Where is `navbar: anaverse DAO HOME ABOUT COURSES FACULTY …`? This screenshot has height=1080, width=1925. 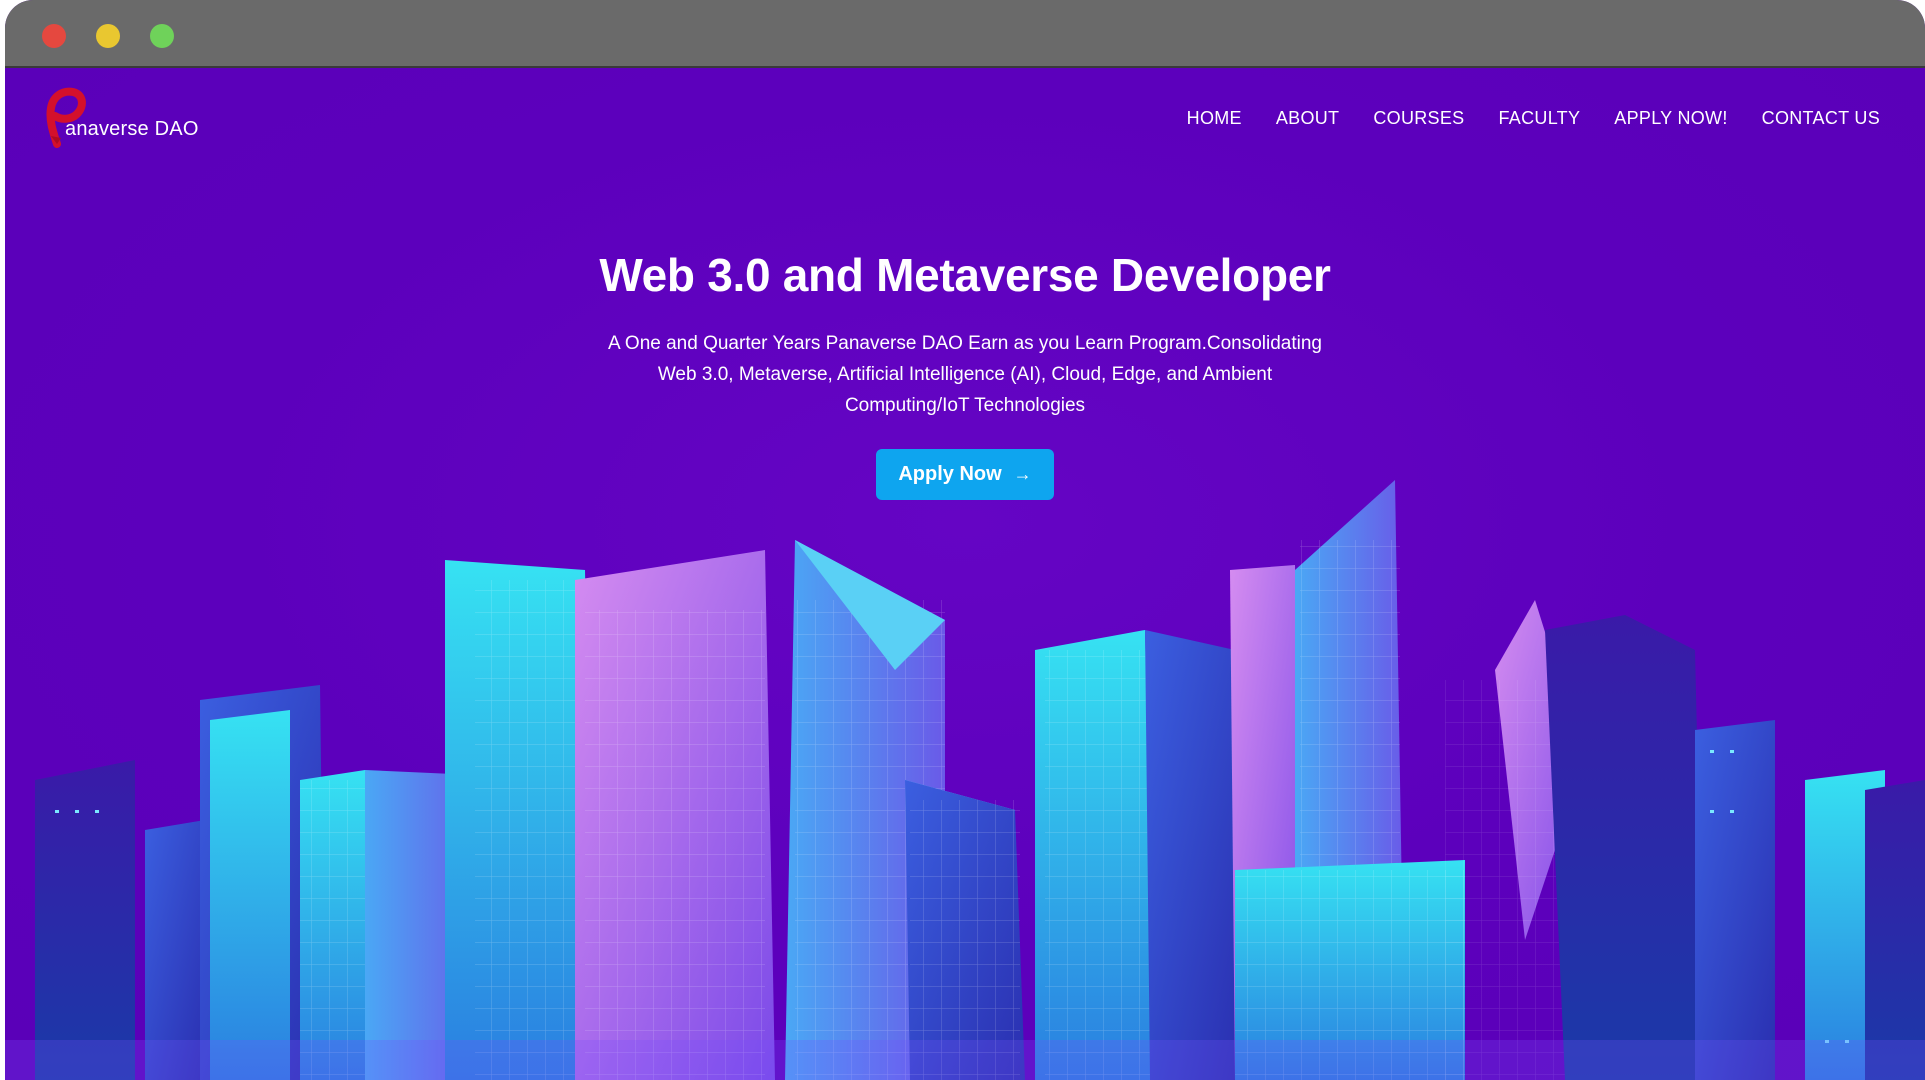
navbar: anaverse DAO HOME ABOUT COURSES FACULTY … is located at coordinates (965, 118).